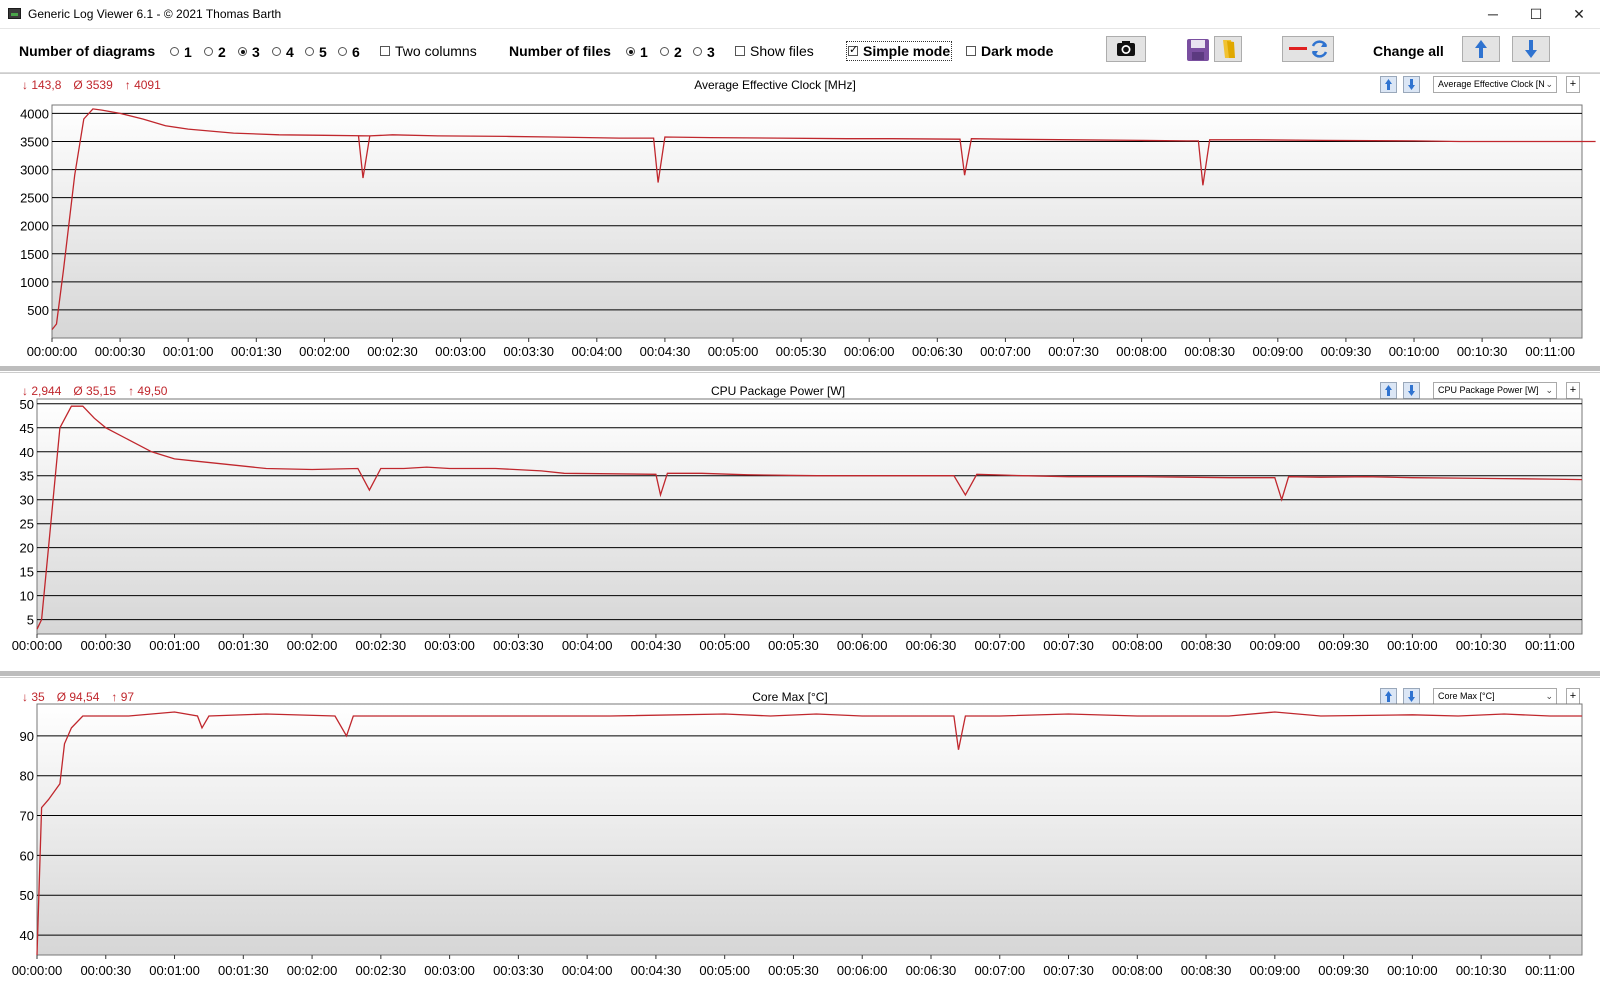 This screenshot has height=989, width=1600. What do you see at coordinates (27, 572) in the screenshot?
I see `y-tick-label: 15` at bounding box center [27, 572].